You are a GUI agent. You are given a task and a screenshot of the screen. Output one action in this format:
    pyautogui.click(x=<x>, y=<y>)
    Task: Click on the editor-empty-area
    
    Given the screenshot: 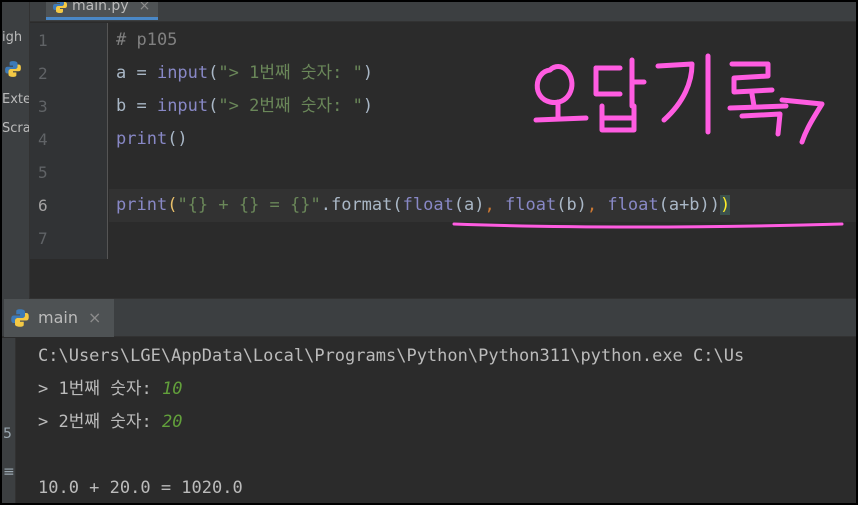 What is the action you would take?
    pyautogui.click(x=443, y=279)
    